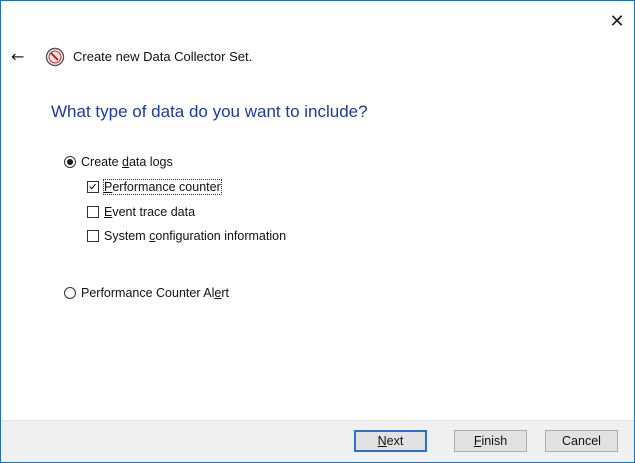 This screenshot has width=635, height=463. I want to click on wizard-title: Create new Data Collector Set., so click(163, 56).